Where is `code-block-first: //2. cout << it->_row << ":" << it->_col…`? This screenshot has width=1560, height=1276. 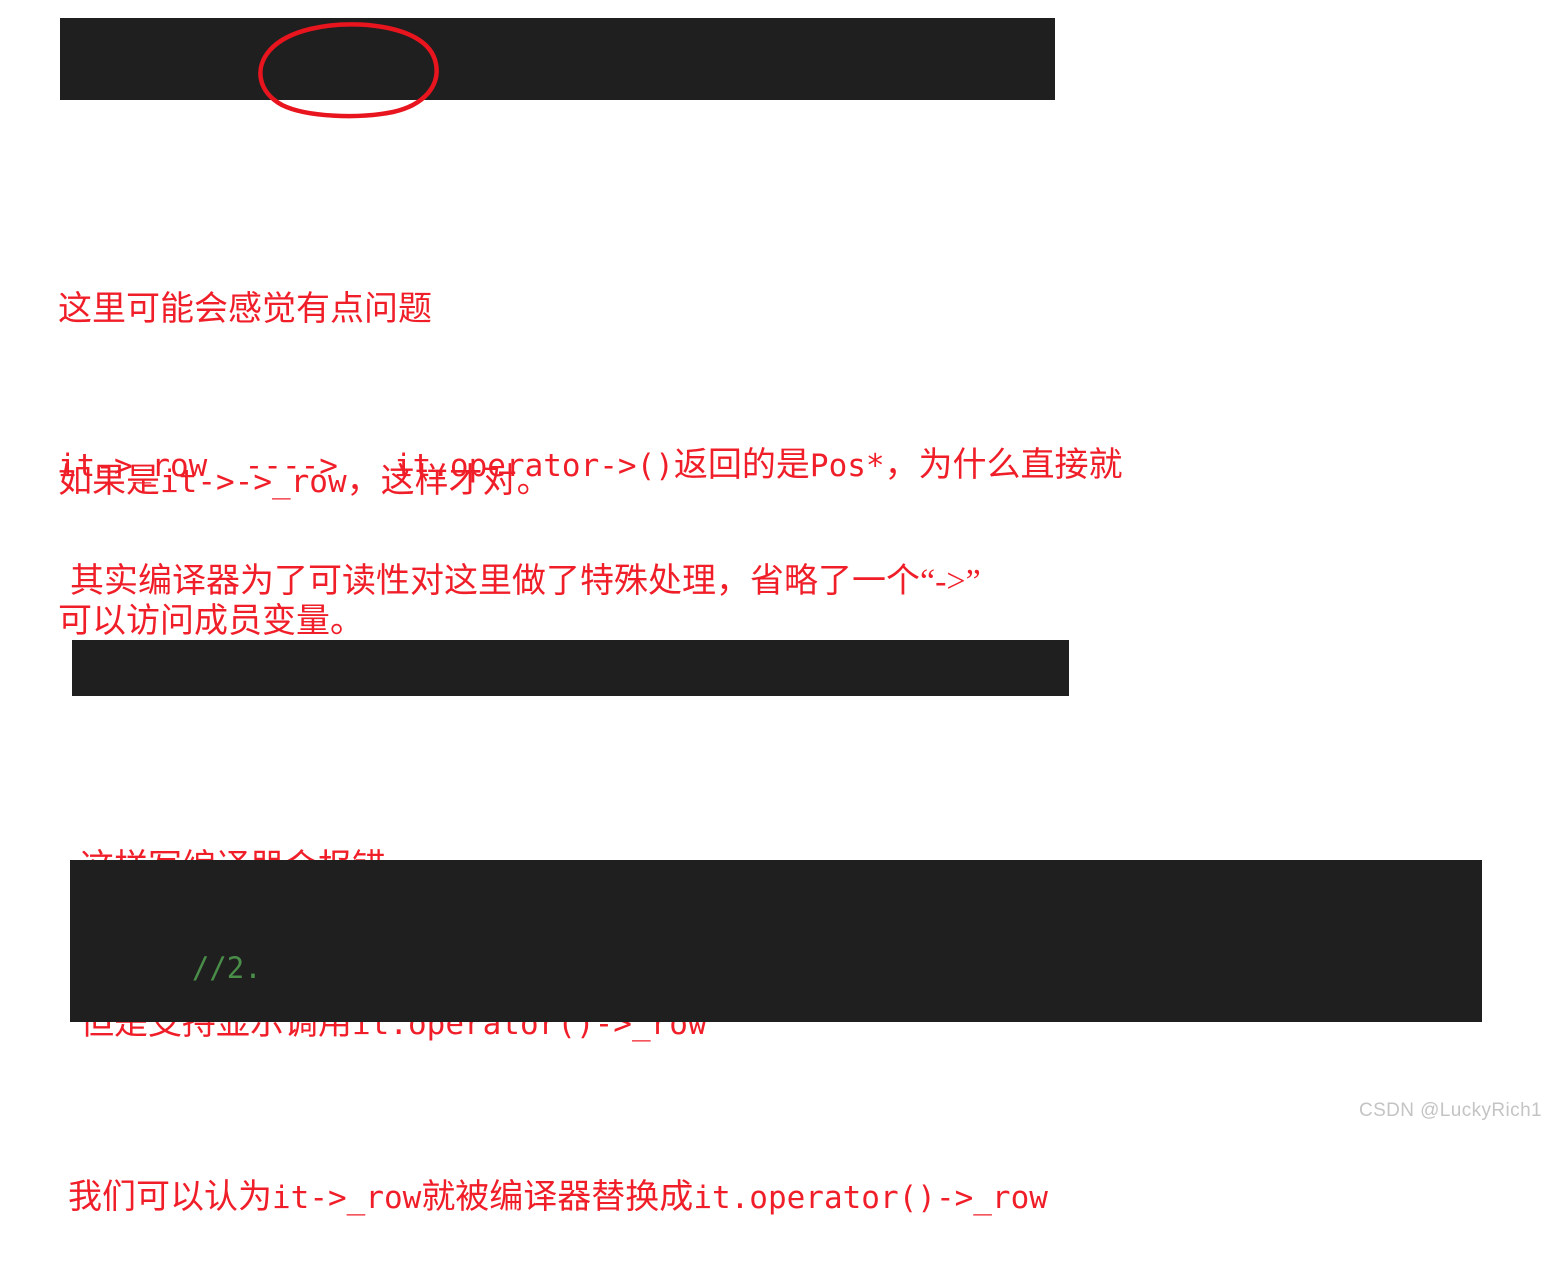 code-block-first: //2. cout << it->_row << ":" << it->_col… is located at coordinates (557, 59).